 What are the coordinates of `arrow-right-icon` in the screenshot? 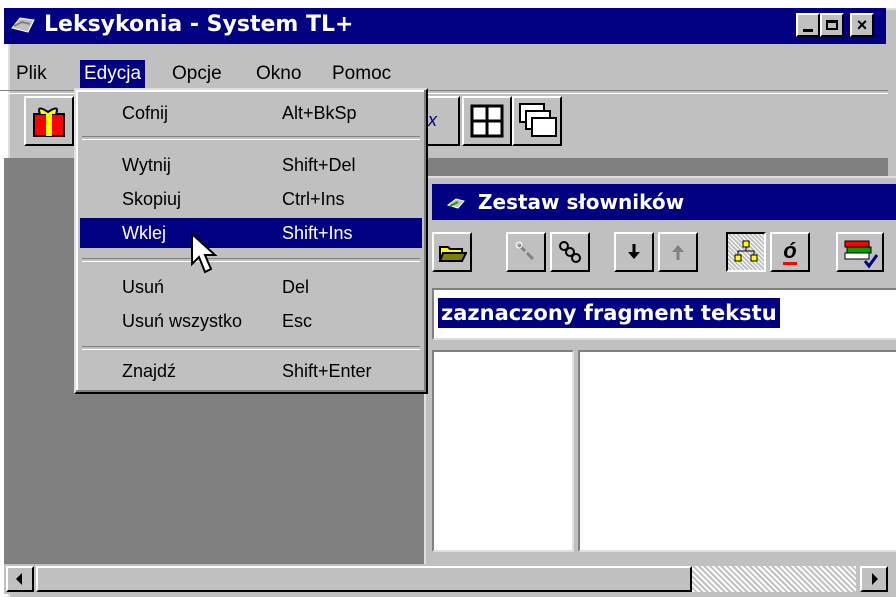 It's located at (875, 579).